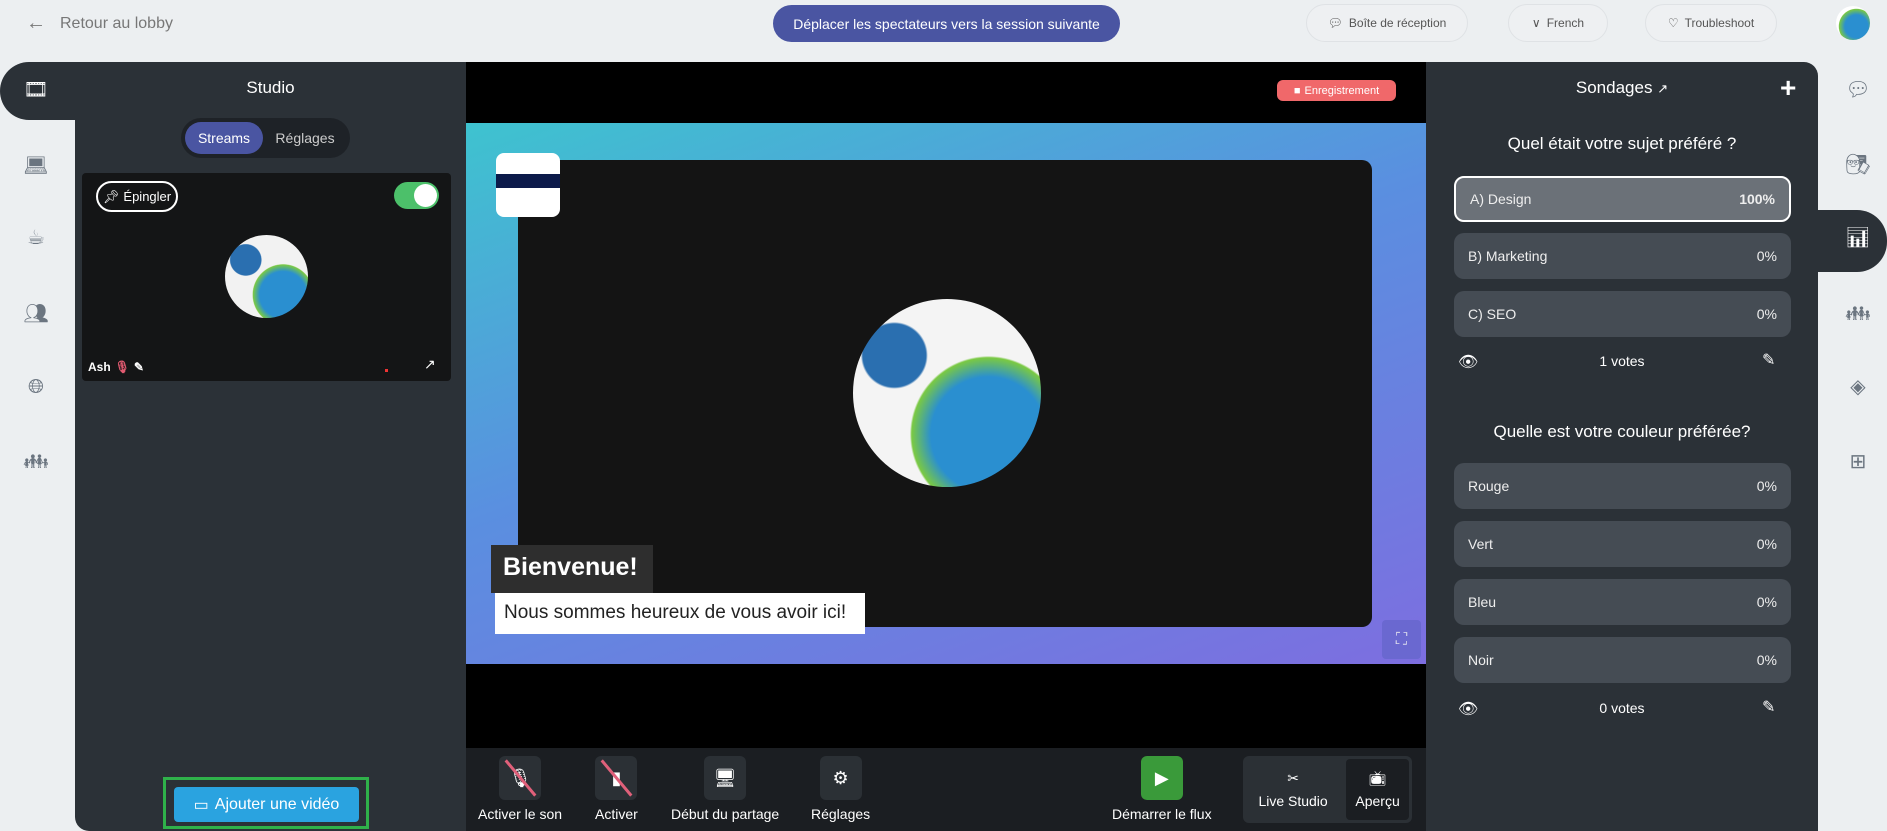  I want to click on language-select: ∨ French, so click(1558, 23).